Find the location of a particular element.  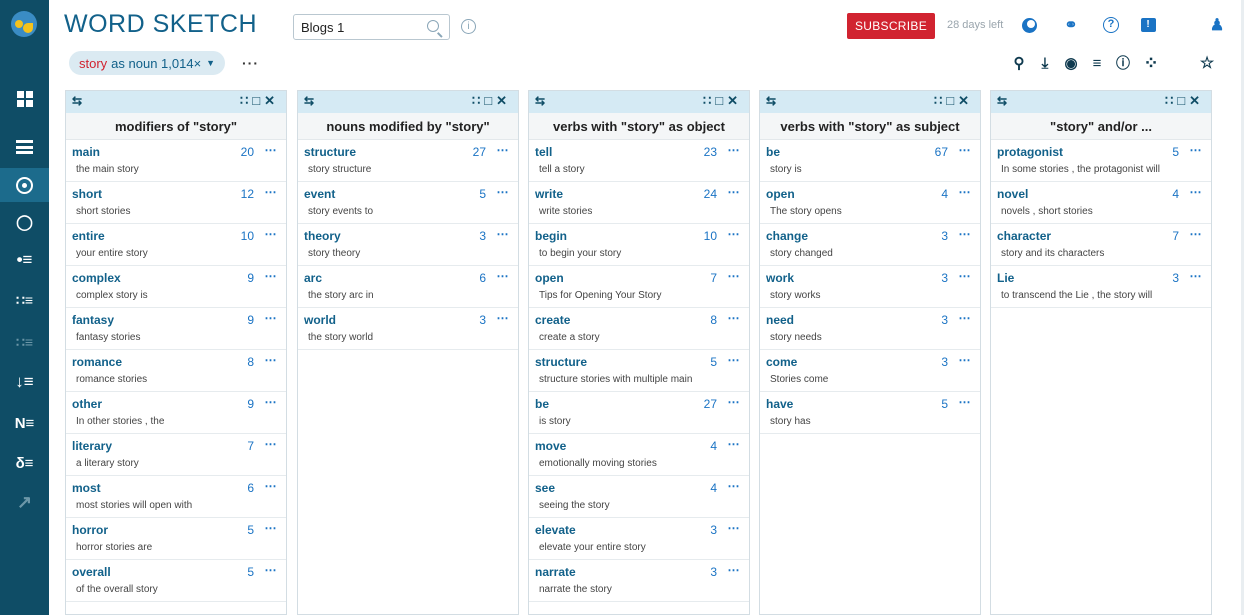

text-type-analysis-icon: δ≡ is located at coordinates (24, 463).